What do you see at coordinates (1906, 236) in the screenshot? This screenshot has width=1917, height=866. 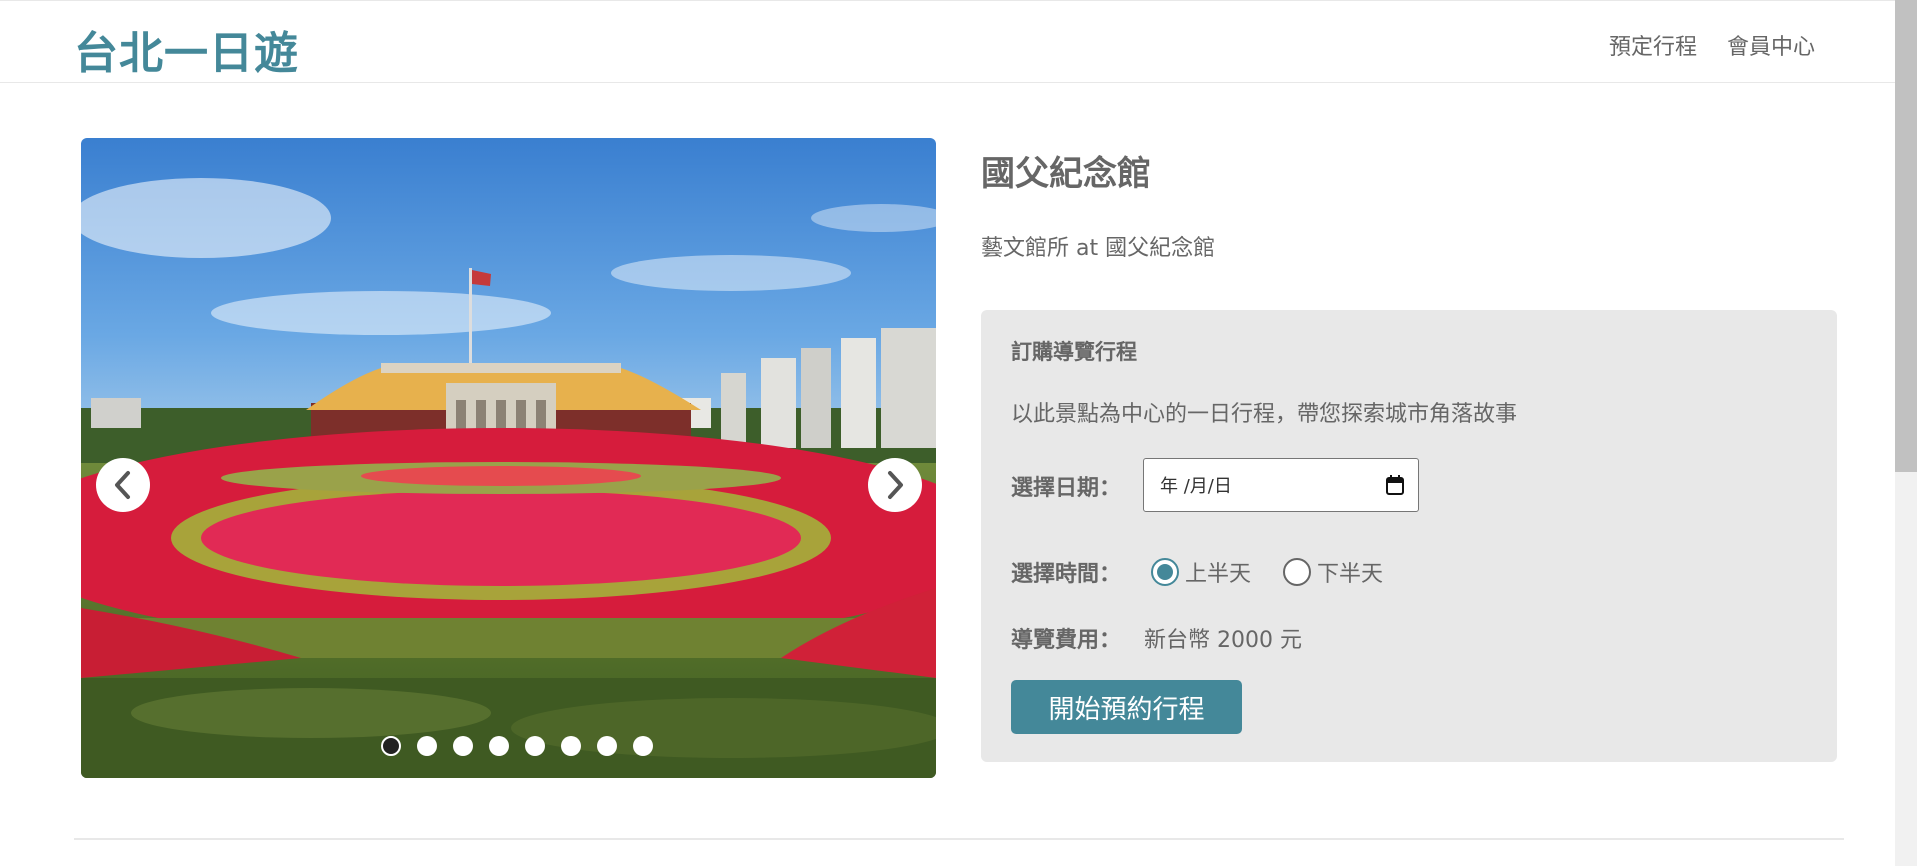 I see `scrollbar-thumb` at bounding box center [1906, 236].